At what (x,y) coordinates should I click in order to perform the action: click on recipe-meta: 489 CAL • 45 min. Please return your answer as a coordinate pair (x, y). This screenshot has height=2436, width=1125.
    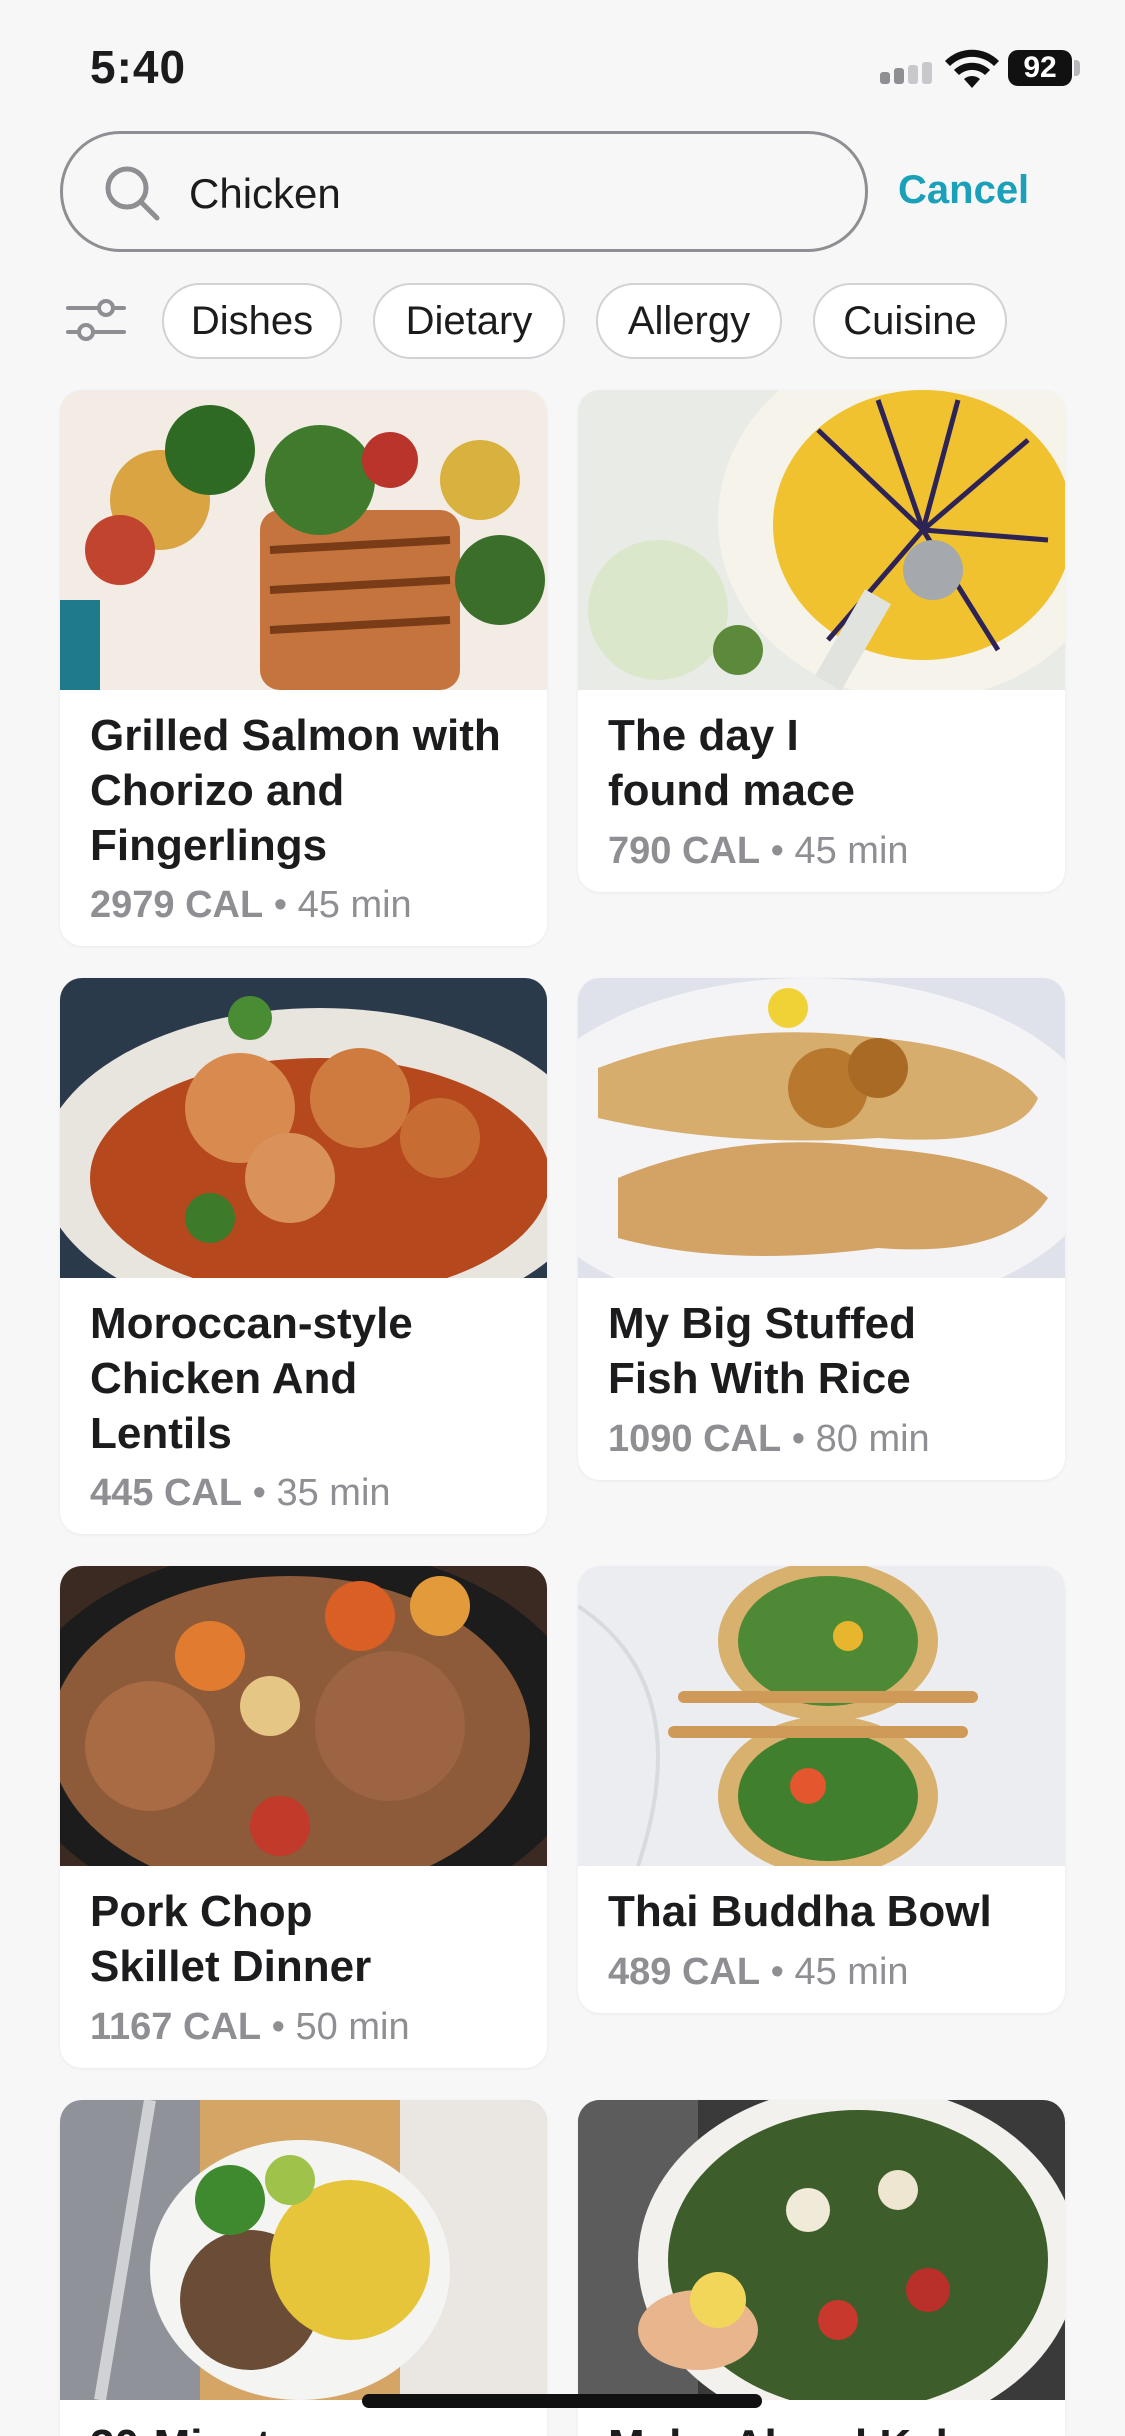
    Looking at the image, I should click on (758, 1972).